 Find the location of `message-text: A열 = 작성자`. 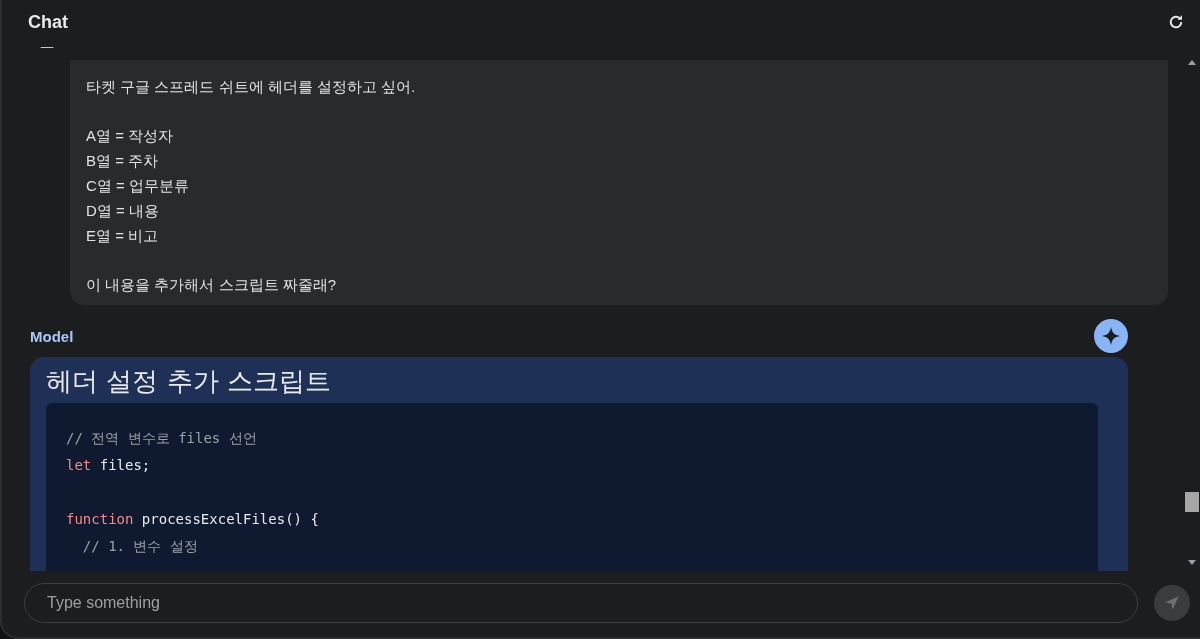

message-text: A열 = 작성자 is located at coordinates (130, 136).